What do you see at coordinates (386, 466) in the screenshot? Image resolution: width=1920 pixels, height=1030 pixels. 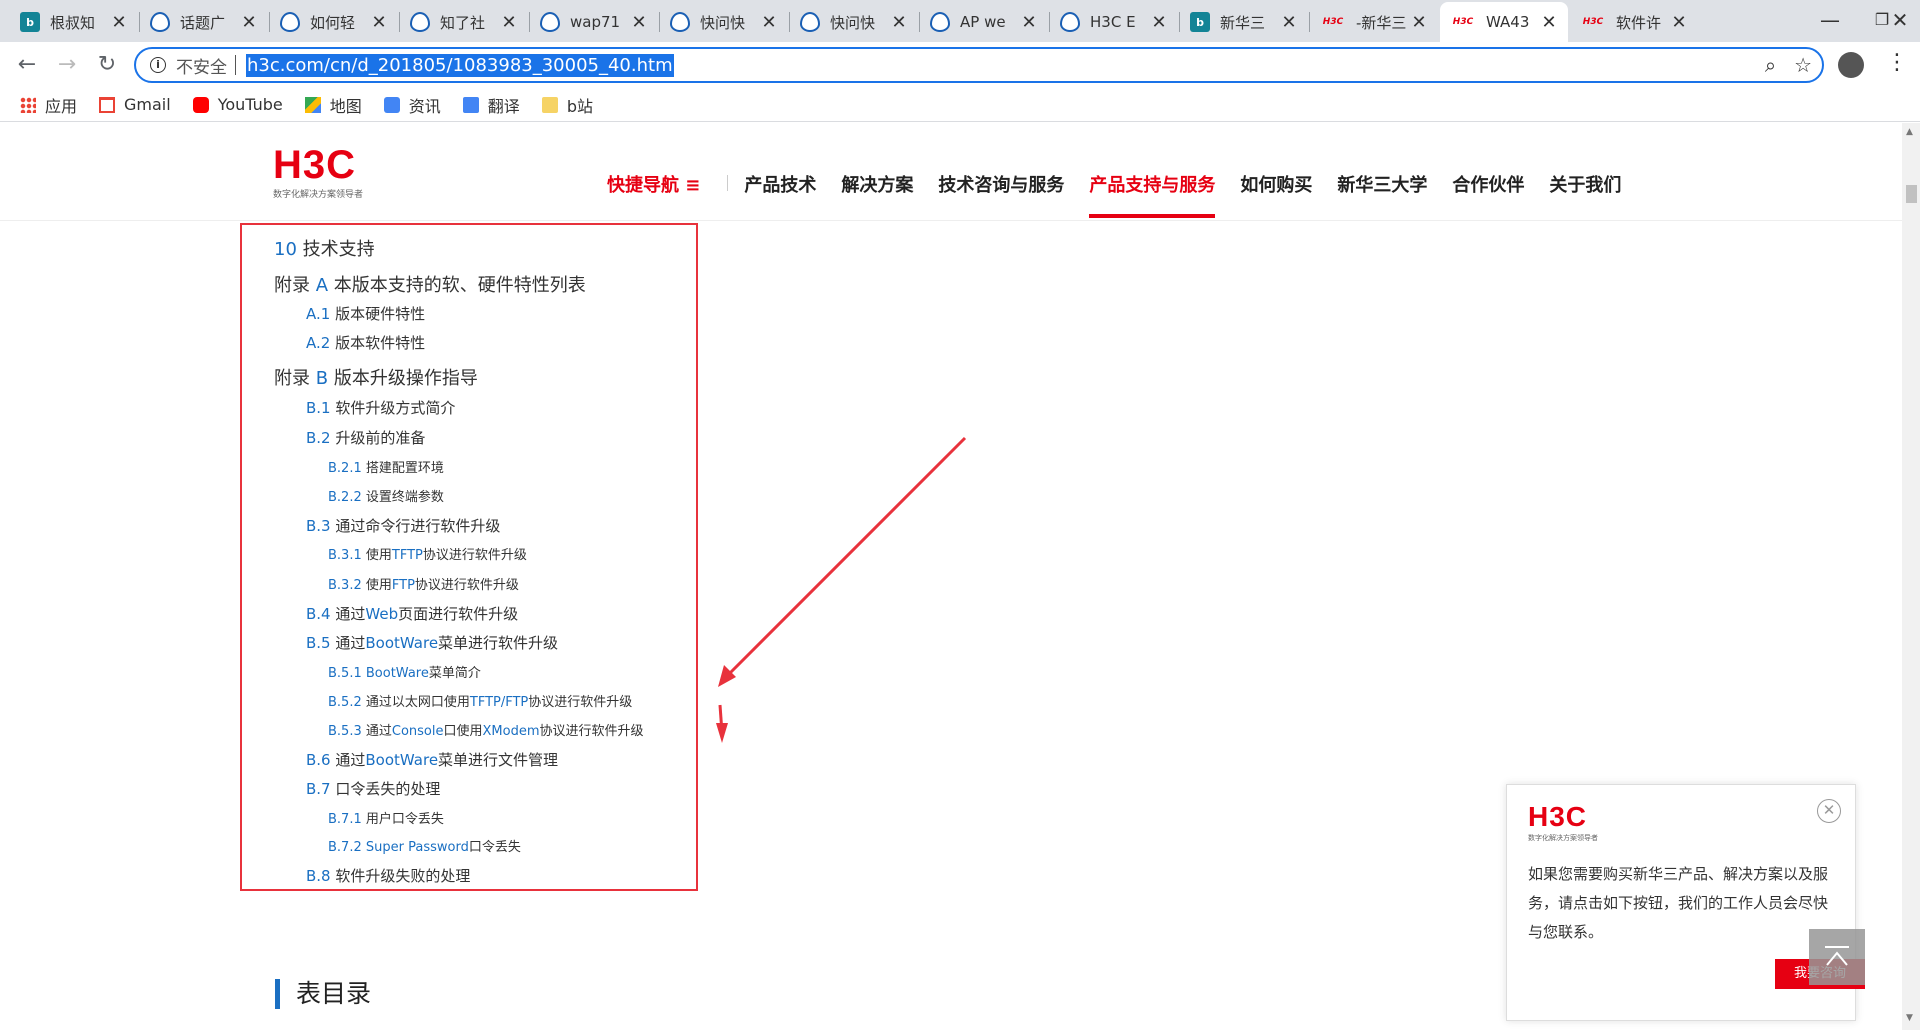 I see `toc-link: B.2.1 搭建配置环境` at bounding box center [386, 466].